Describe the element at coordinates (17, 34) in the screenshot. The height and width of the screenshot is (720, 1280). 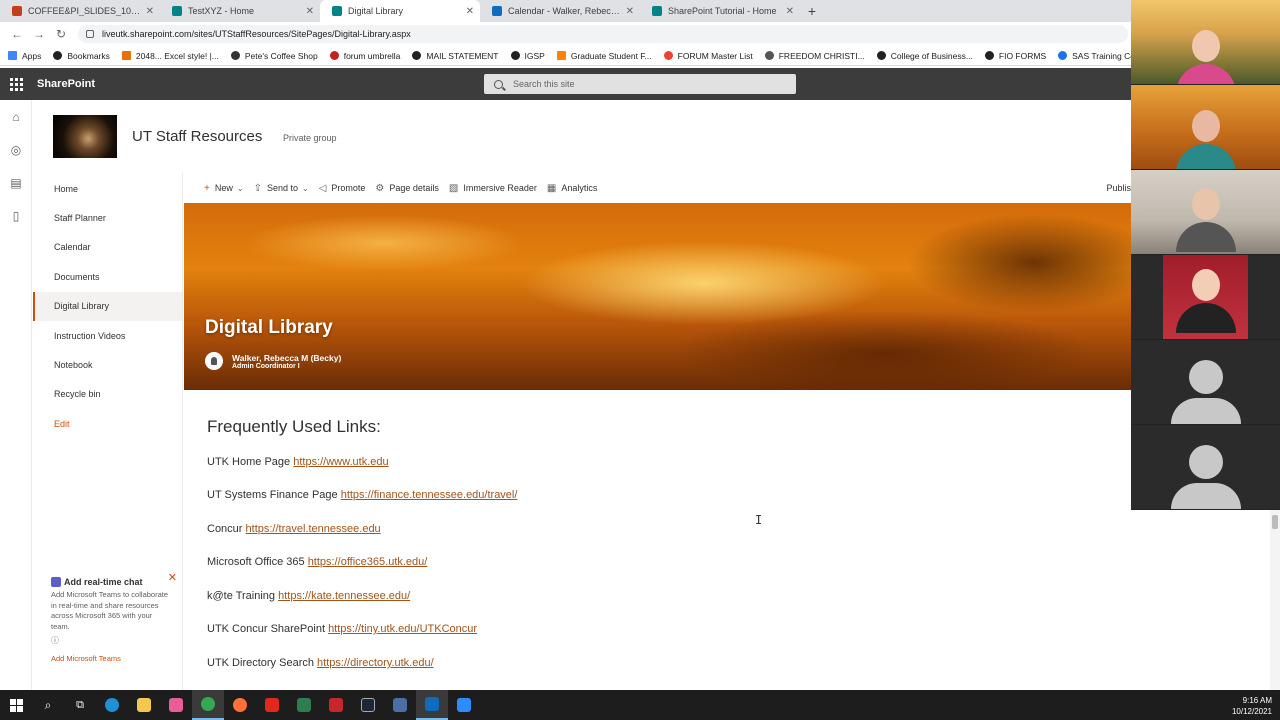
I see `back-arrow-icon: ←` at that location.